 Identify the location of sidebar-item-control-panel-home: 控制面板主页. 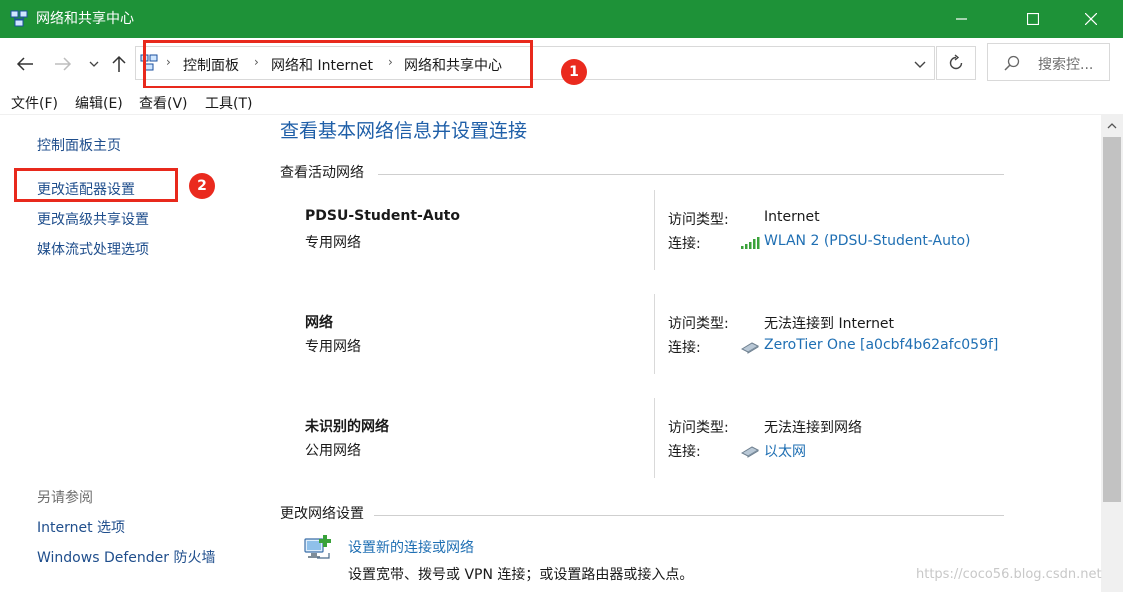
(79, 145).